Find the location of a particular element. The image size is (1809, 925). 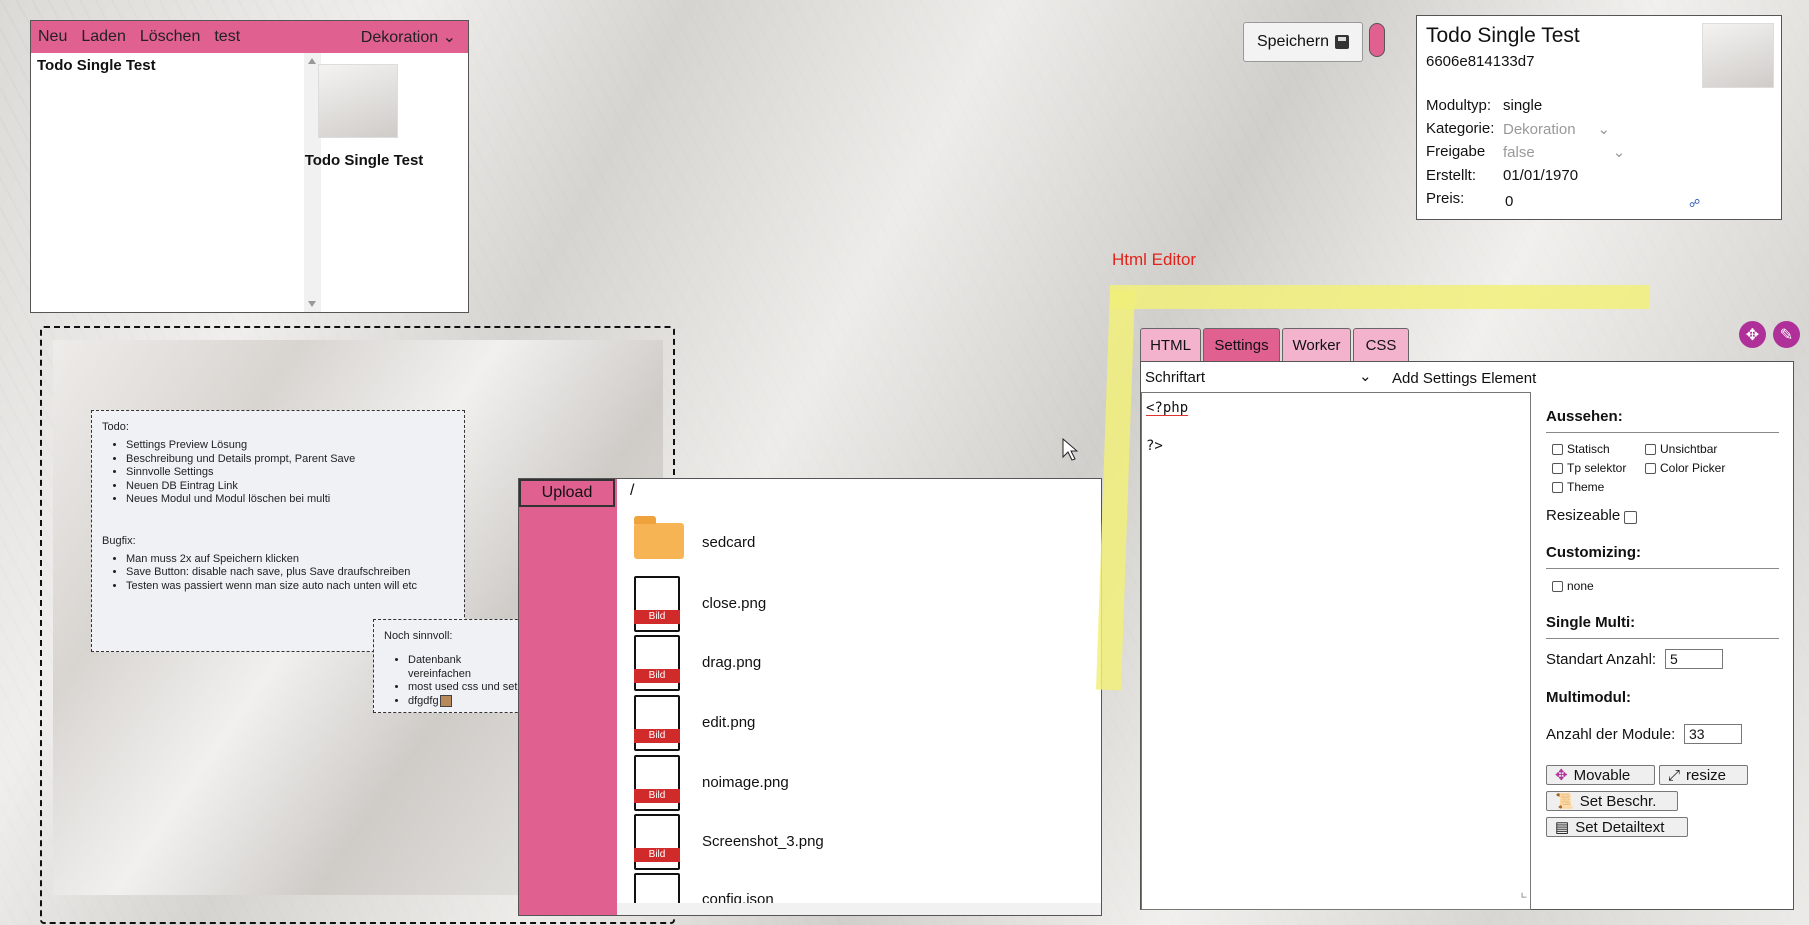

folder-icon is located at coordinates (659, 537).